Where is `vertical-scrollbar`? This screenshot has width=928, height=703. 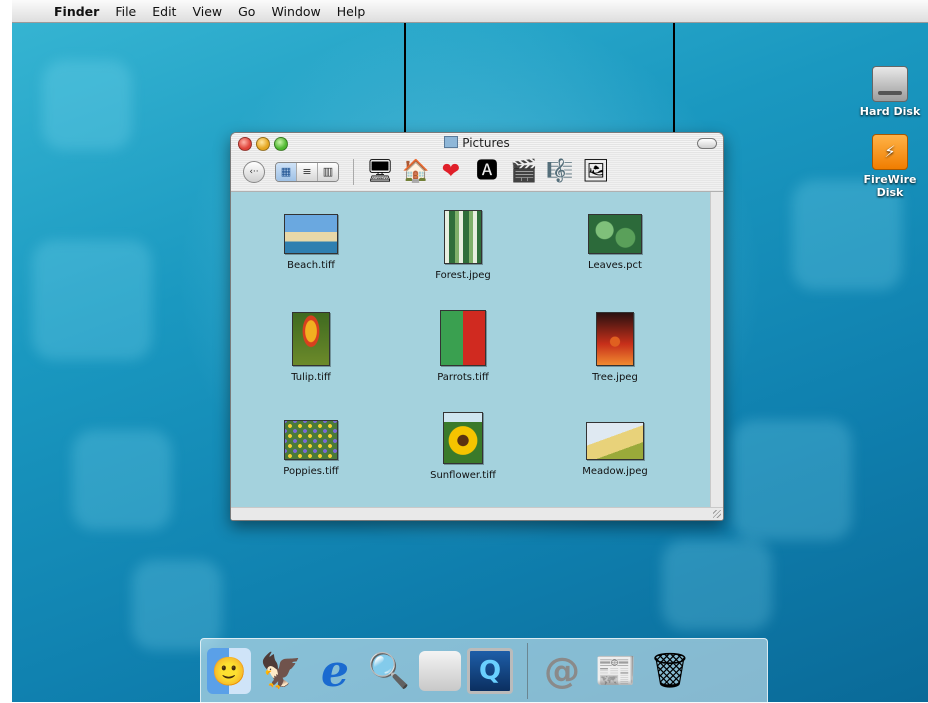
vertical-scrollbar is located at coordinates (716, 350).